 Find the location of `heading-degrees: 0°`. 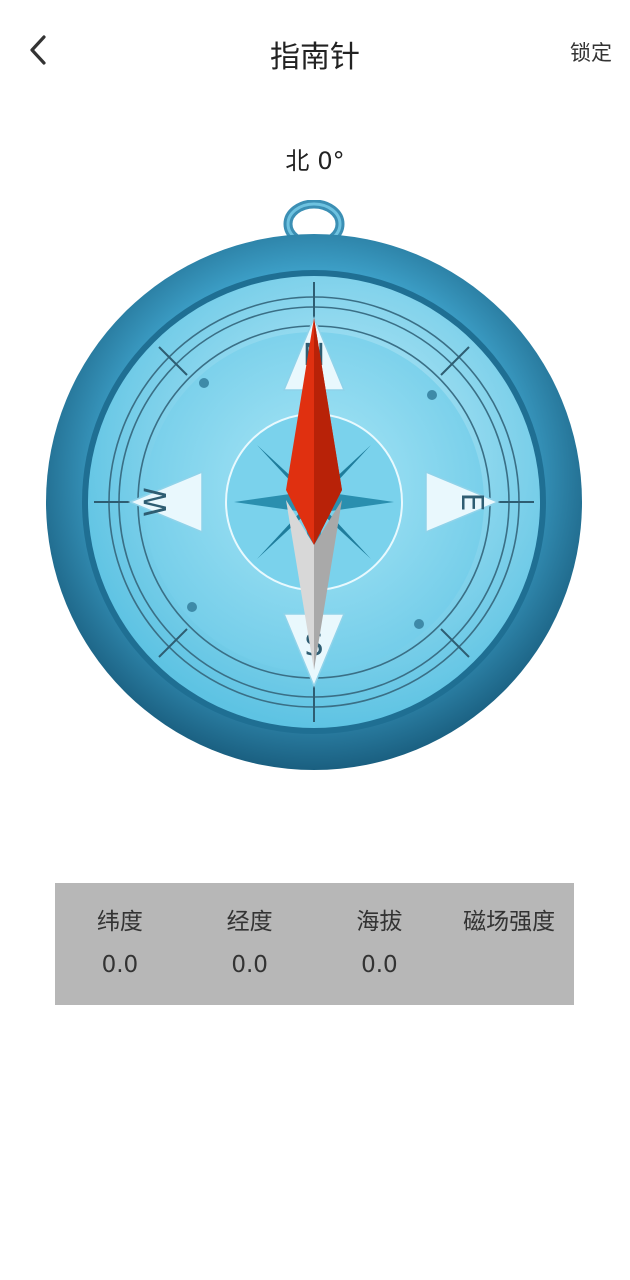

heading-degrees: 0° is located at coordinates (331, 161).